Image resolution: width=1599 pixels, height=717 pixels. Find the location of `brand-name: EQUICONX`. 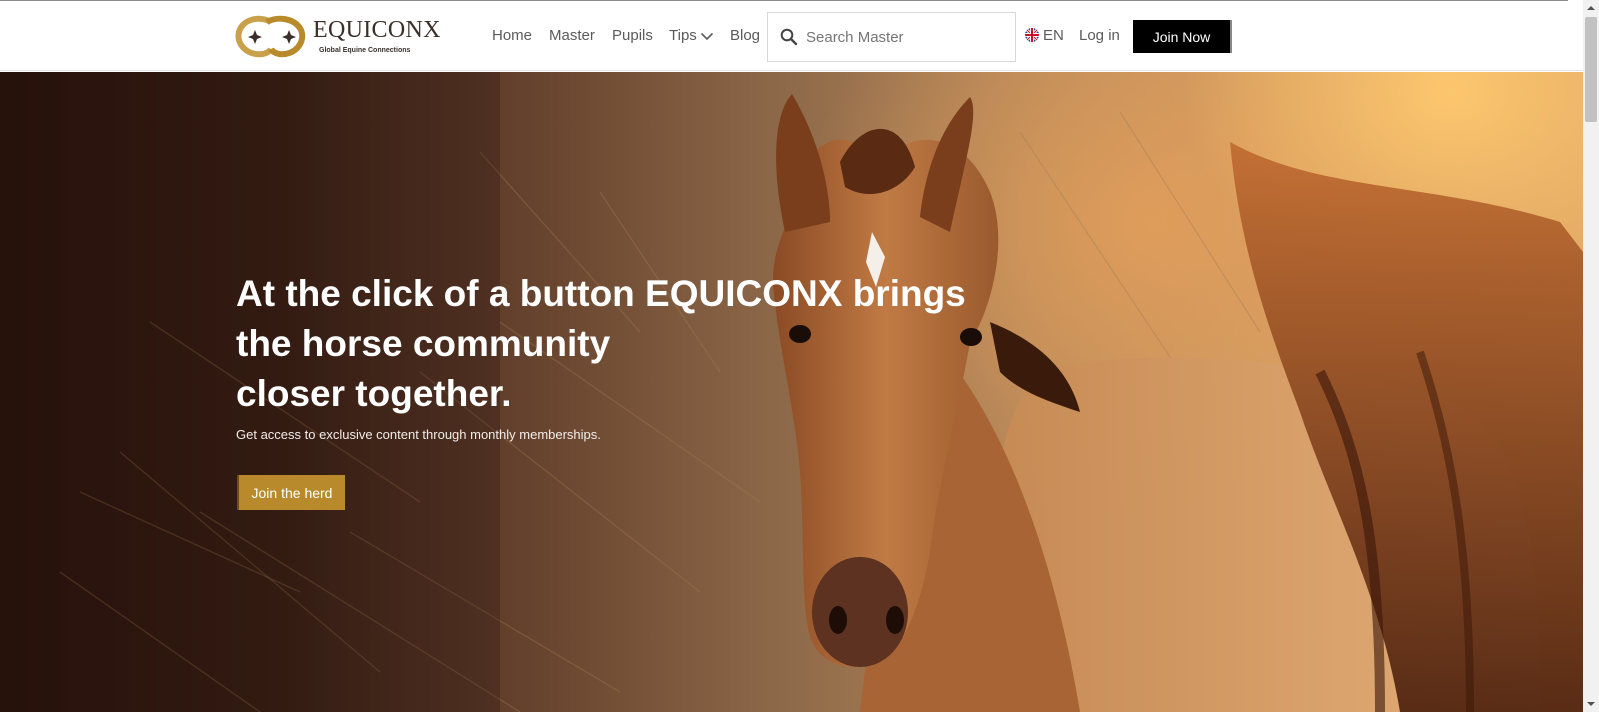

brand-name: EQUICONX is located at coordinates (377, 30).